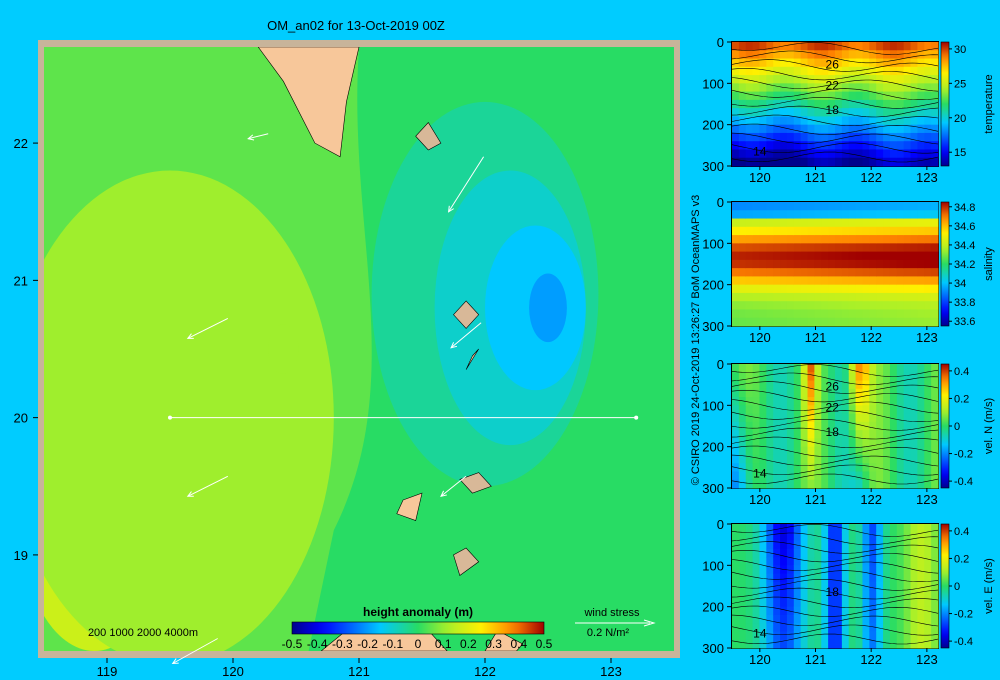 This screenshot has height=680, width=1000. Describe the element at coordinates (960, 153) in the screenshot. I see `colorbar-tick-label: 15` at that location.